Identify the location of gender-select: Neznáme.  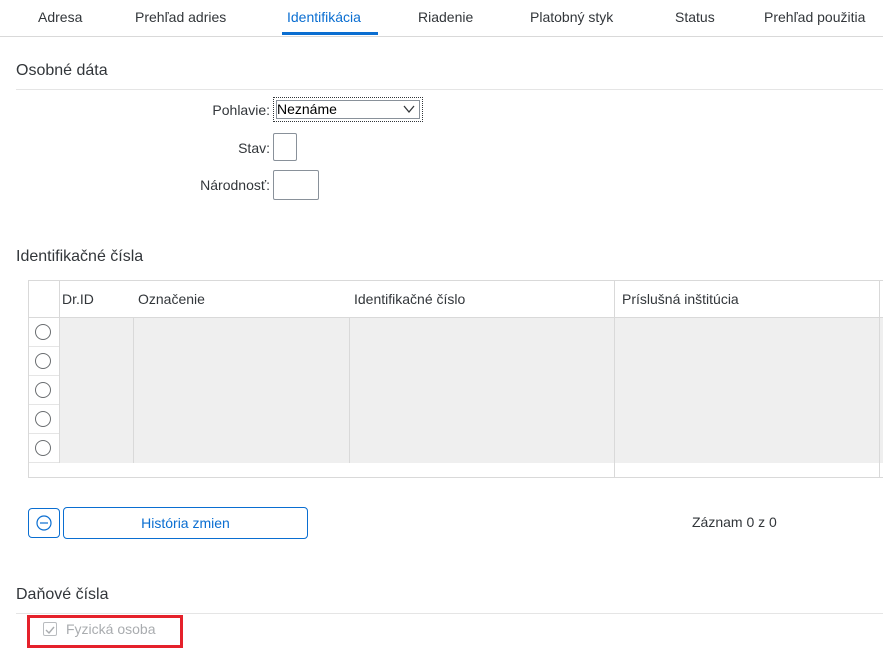
(348, 109).